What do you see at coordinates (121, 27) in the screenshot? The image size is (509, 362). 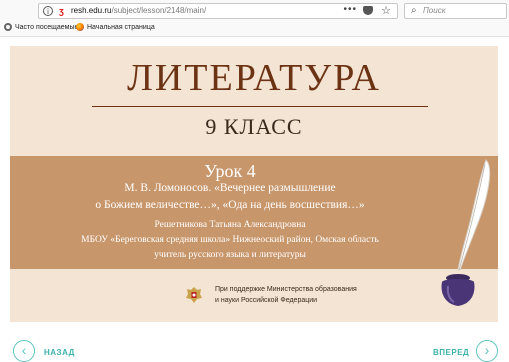 I see `bookmark-label: Начальная страница` at bounding box center [121, 27].